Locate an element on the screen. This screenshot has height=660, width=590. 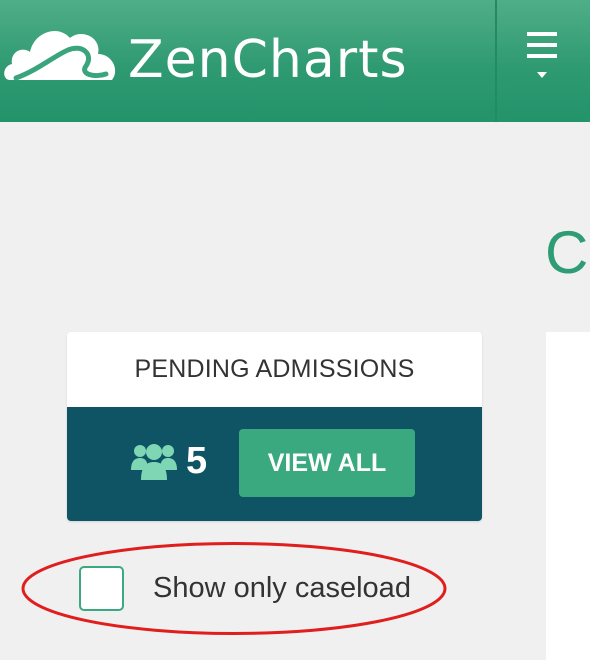
view-all-button: VIEW ALL is located at coordinates (327, 463).